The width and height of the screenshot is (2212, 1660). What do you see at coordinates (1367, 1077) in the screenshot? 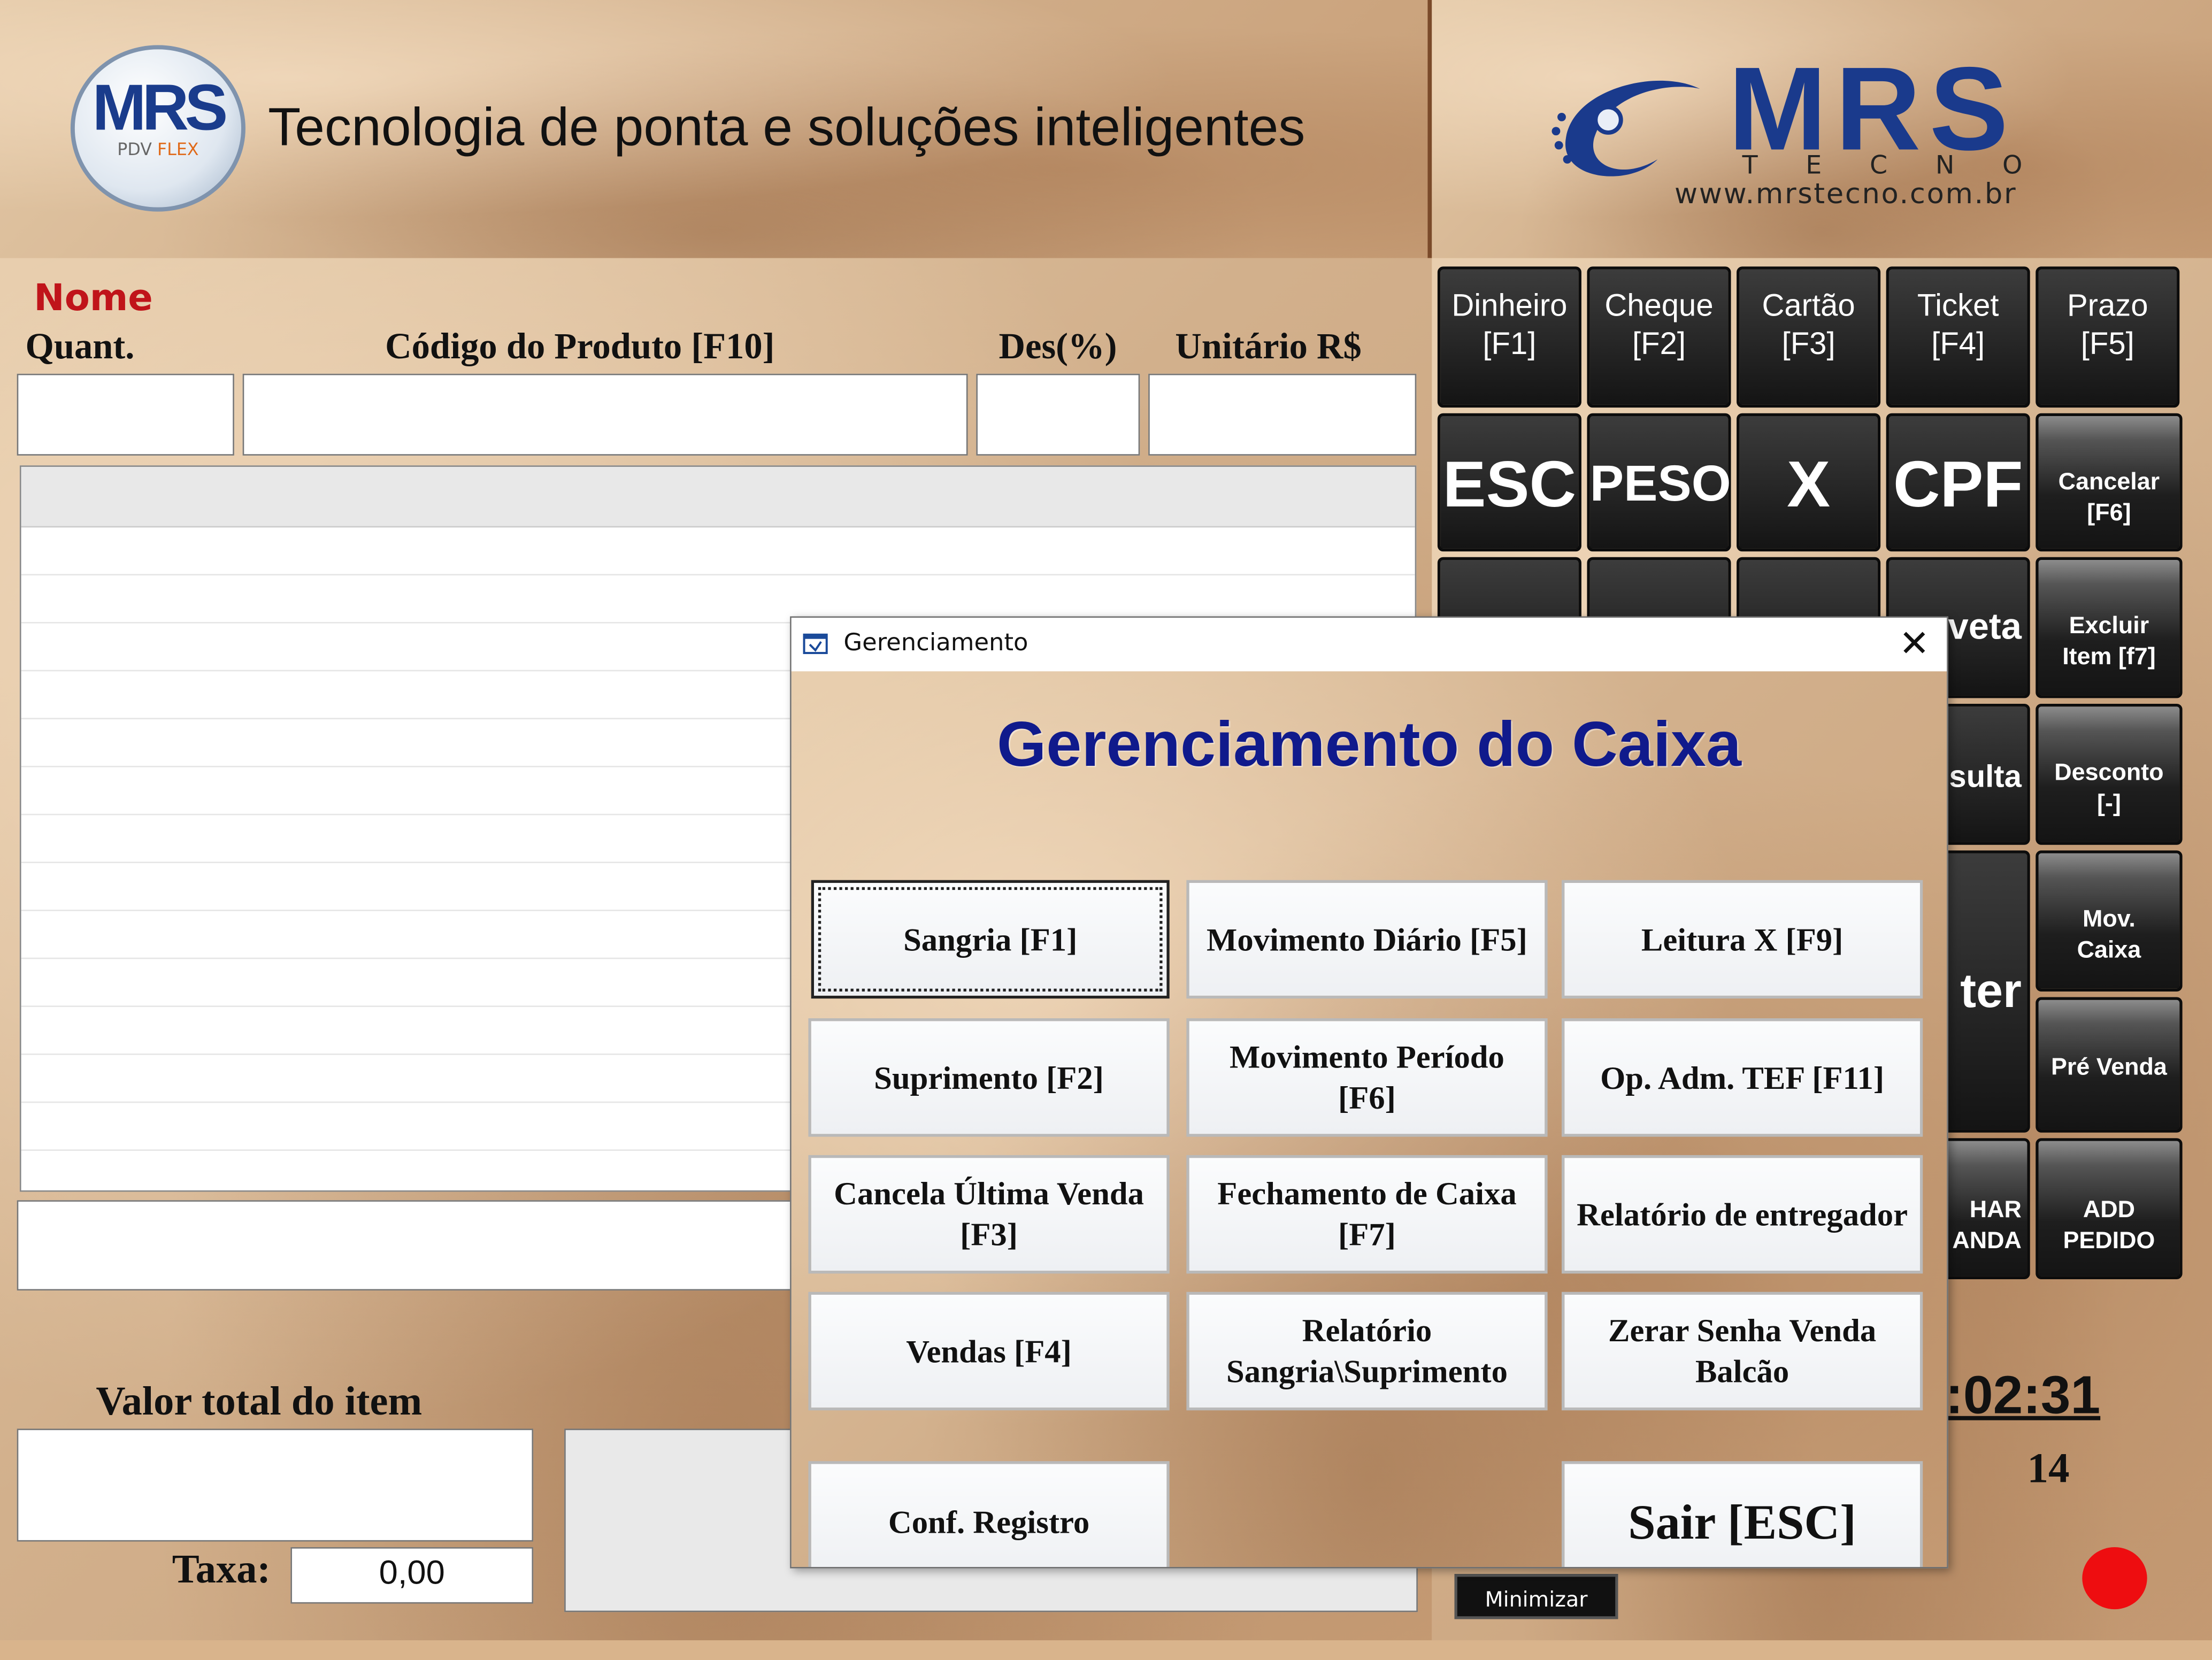
I see `movimento-periodo-button: Movimento Período [F6]` at bounding box center [1367, 1077].